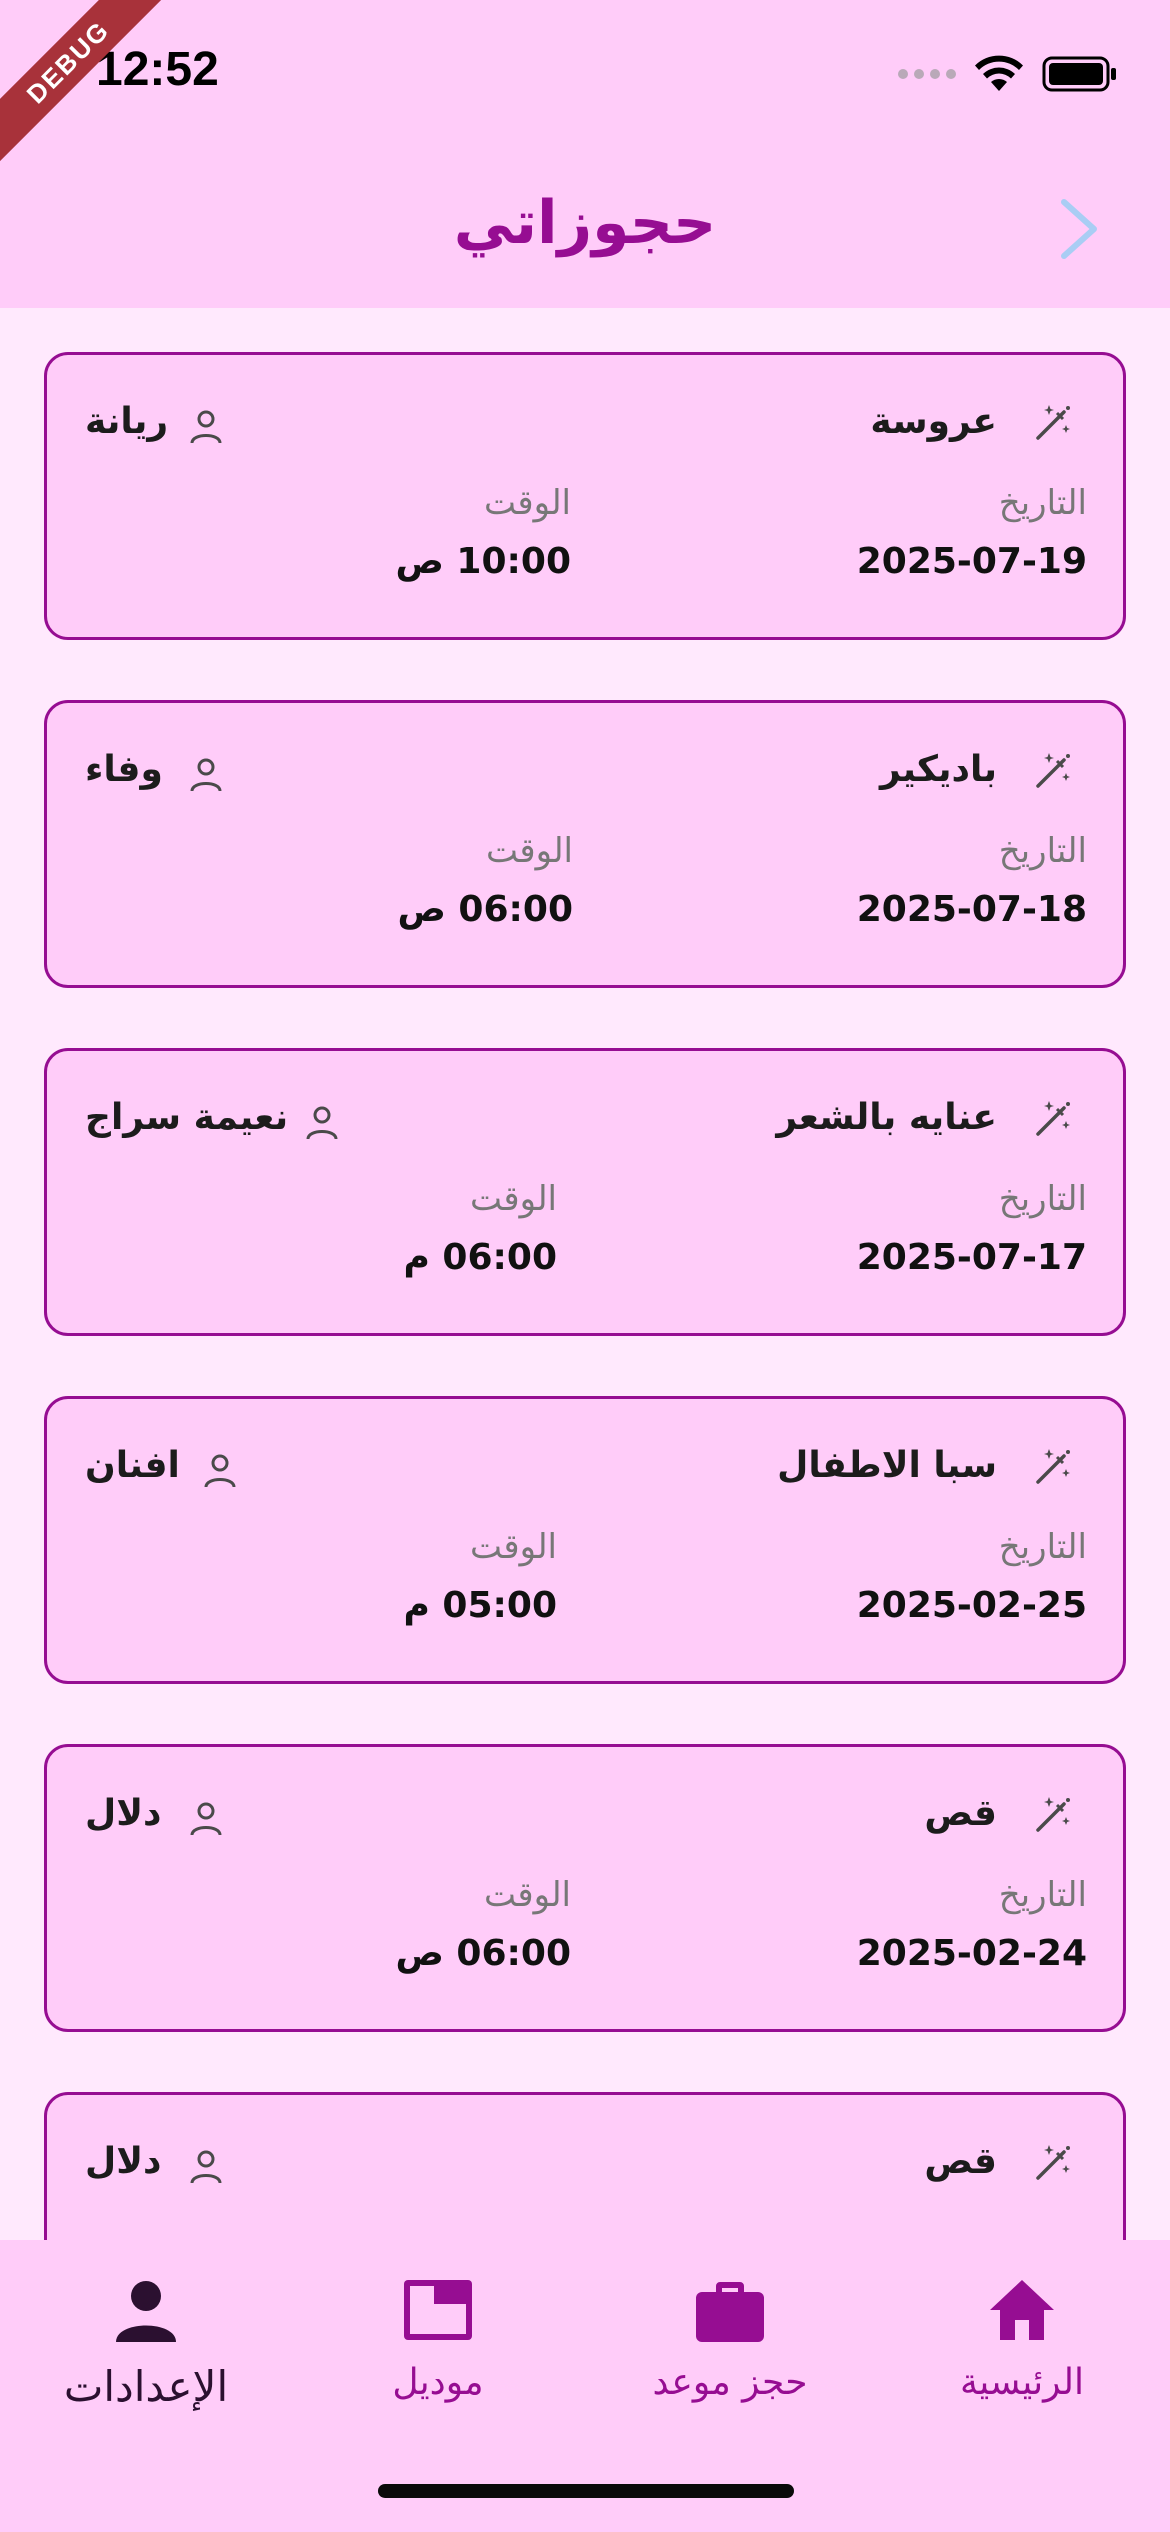 The width and height of the screenshot is (1170, 2532). I want to click on time-value: 06:00 م, so click(480, 1257).